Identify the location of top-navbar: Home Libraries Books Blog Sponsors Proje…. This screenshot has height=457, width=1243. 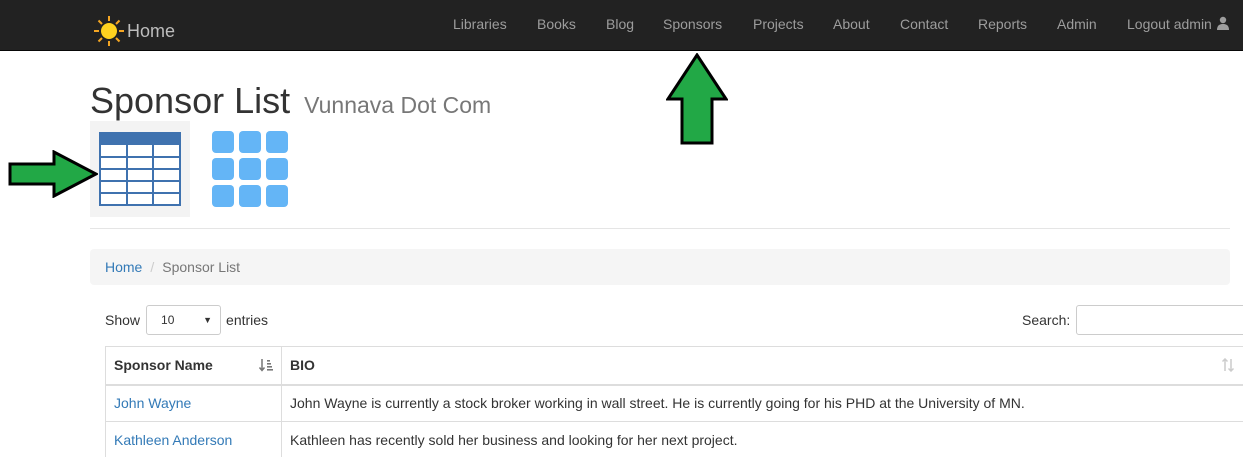
(621, 25).